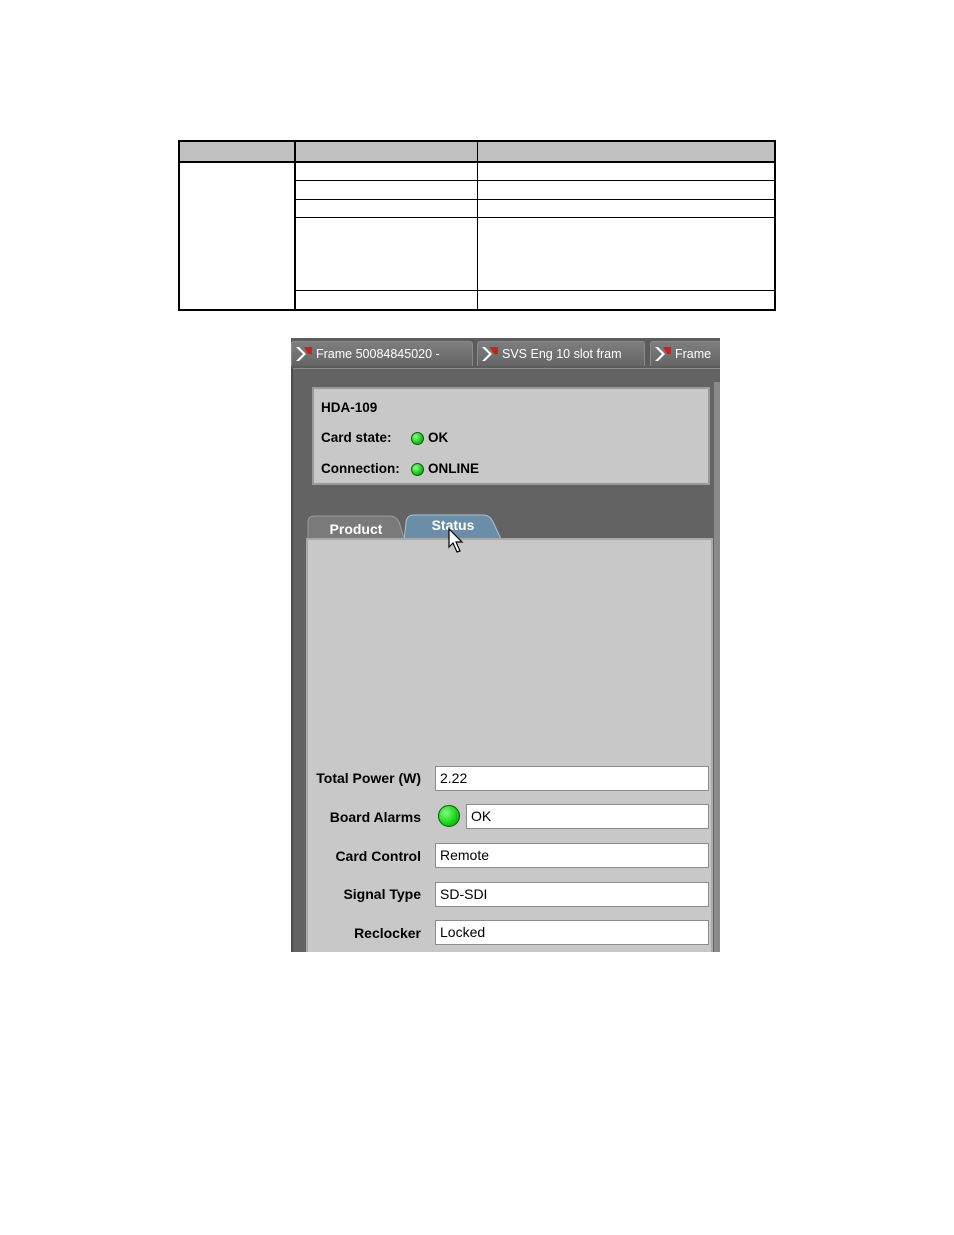  Describe the element at coordinates (572, 855) in the screenshot. I see `card-control-field: Remote` at that location.